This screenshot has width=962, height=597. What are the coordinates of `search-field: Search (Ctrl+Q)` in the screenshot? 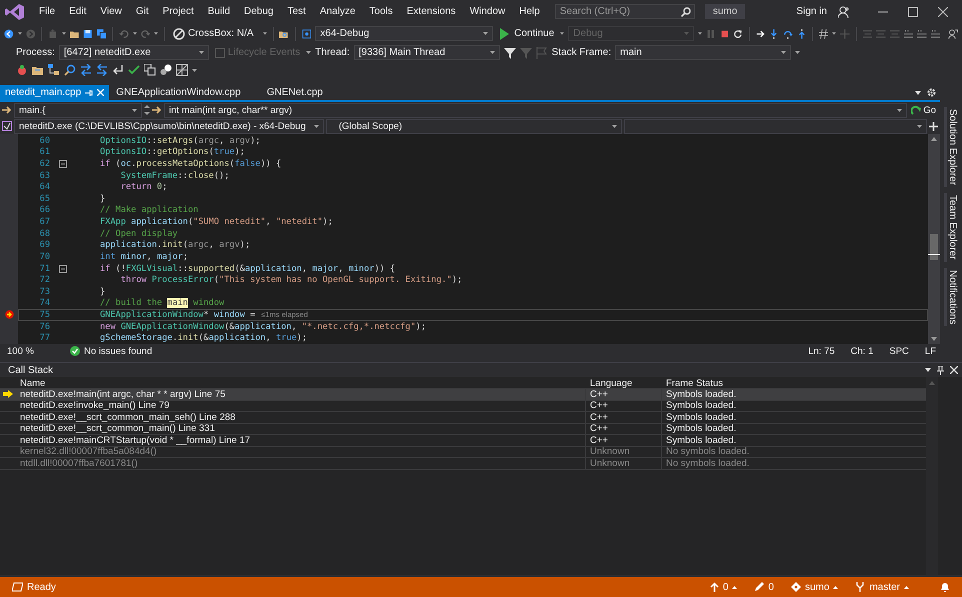 It's located at (624, 11).